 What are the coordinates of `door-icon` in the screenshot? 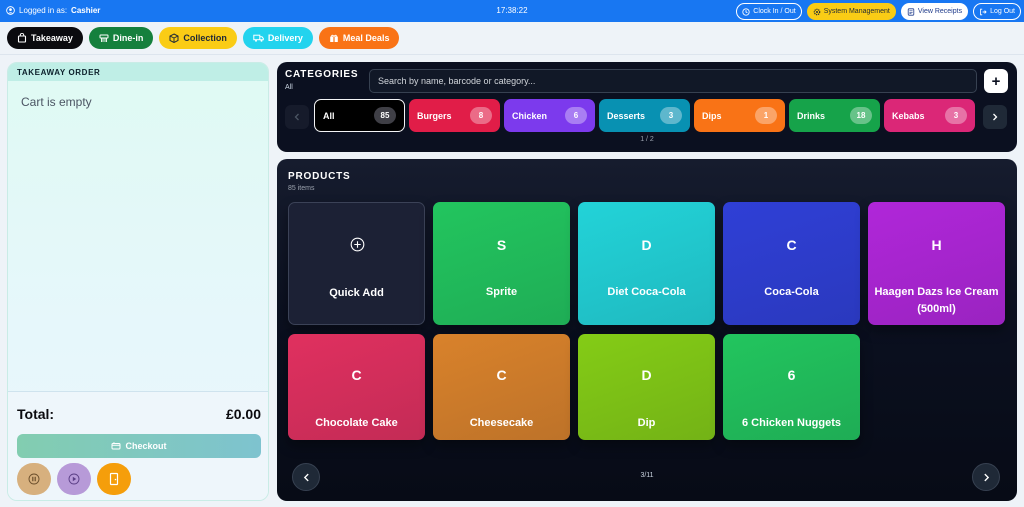 It's located at (114, 479).